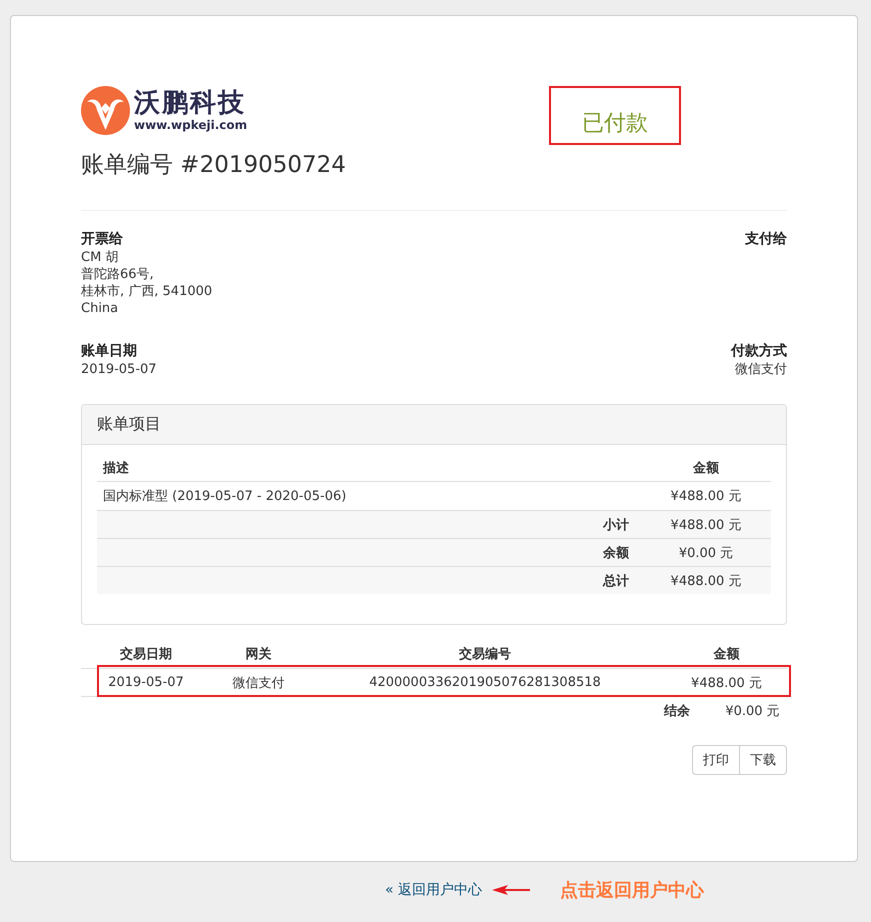 This screenshot has width=871, height=922. Describe the element at coordinates (119, 369) in the screenshot. I see `invoice-date: 2019-05-07` at that location.